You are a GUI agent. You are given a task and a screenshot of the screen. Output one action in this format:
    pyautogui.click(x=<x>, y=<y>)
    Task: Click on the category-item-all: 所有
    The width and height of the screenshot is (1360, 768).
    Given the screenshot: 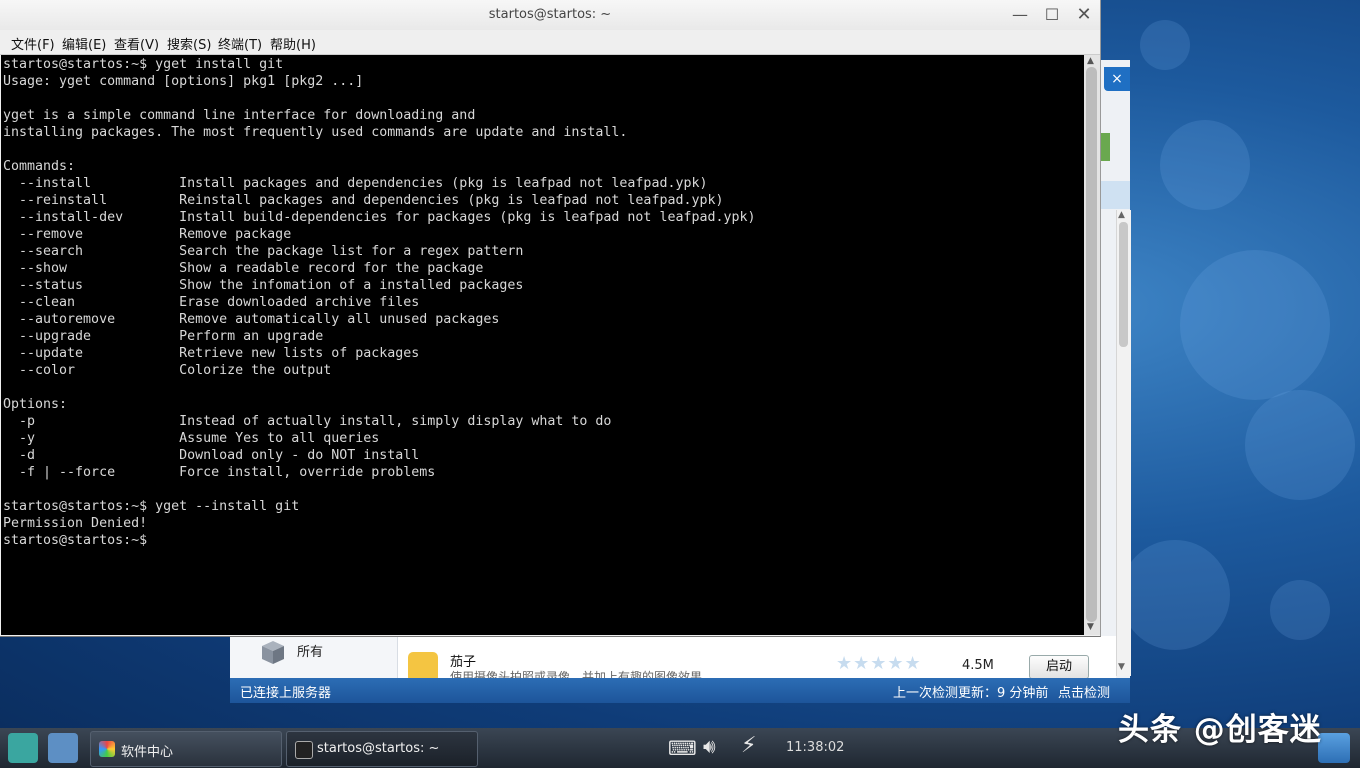 What is the action you would take?
    pyautogui.click(x=314, y=657)
    